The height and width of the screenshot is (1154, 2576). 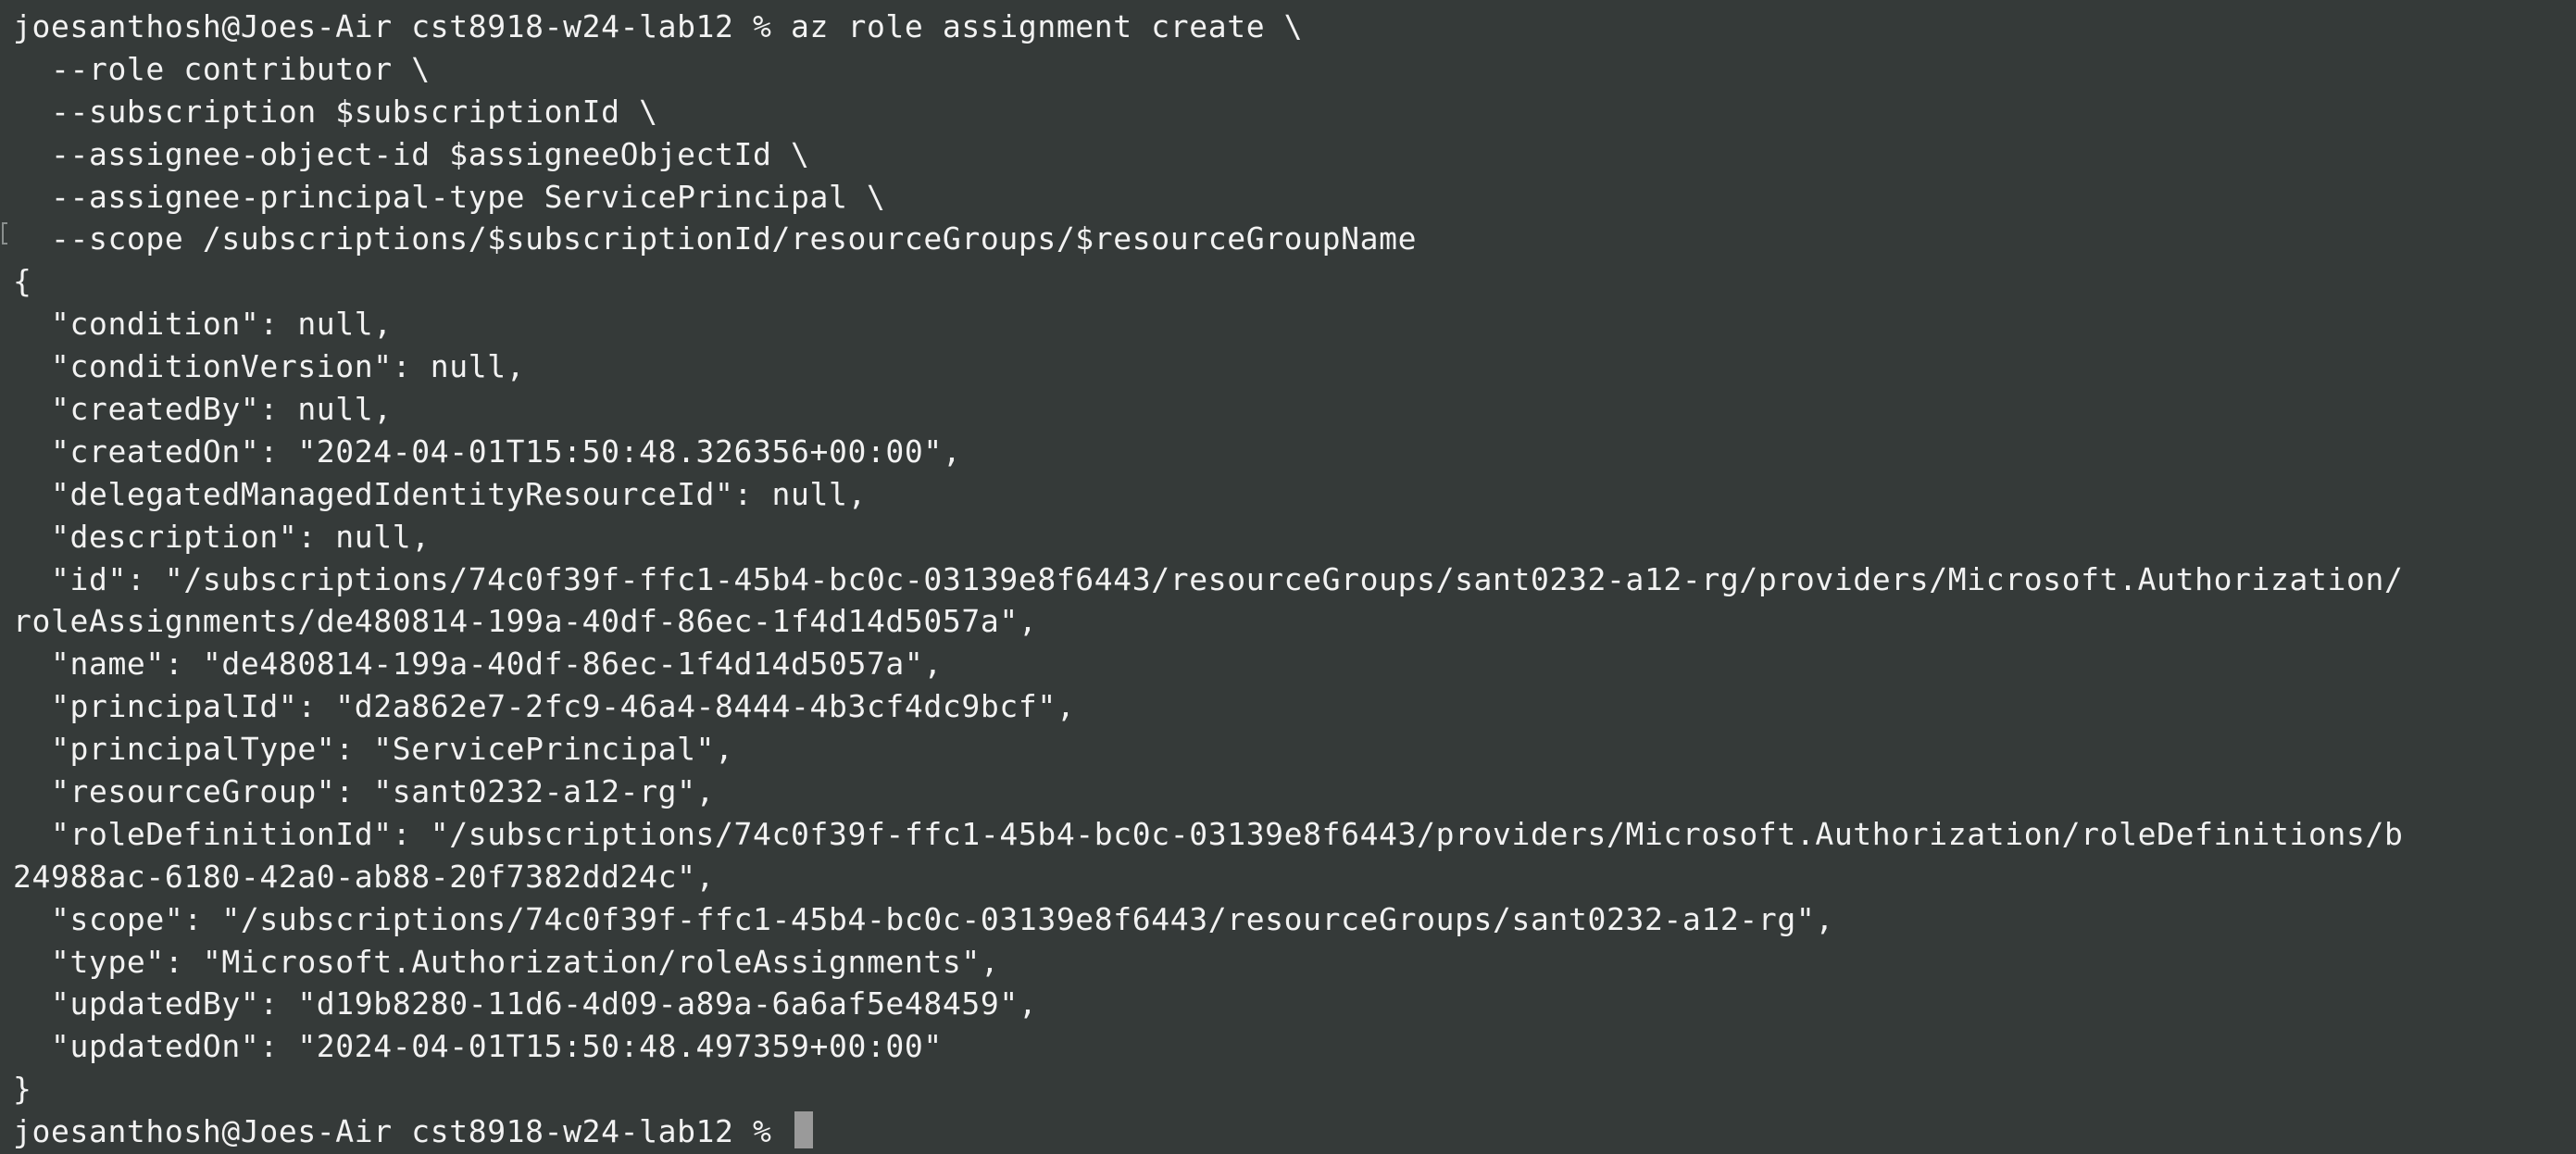 I want to click on terminal-line: "description": null,, so click(x=222, y=536).